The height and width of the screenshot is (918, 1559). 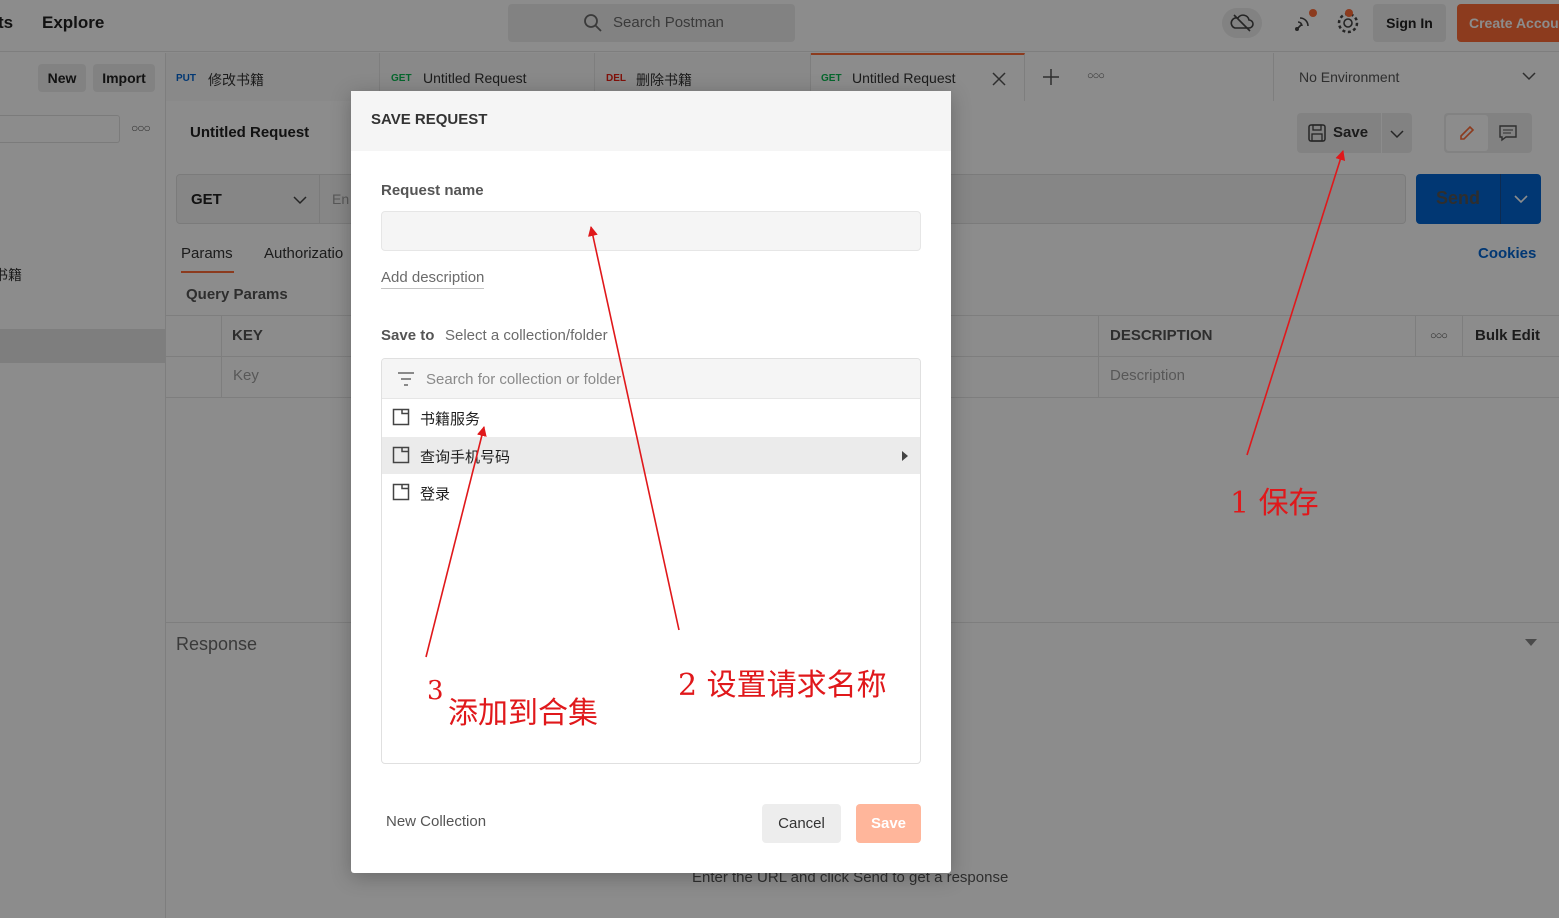 I want to click on annotation-step-3: 添加到合集, so click(x=523, y=713).